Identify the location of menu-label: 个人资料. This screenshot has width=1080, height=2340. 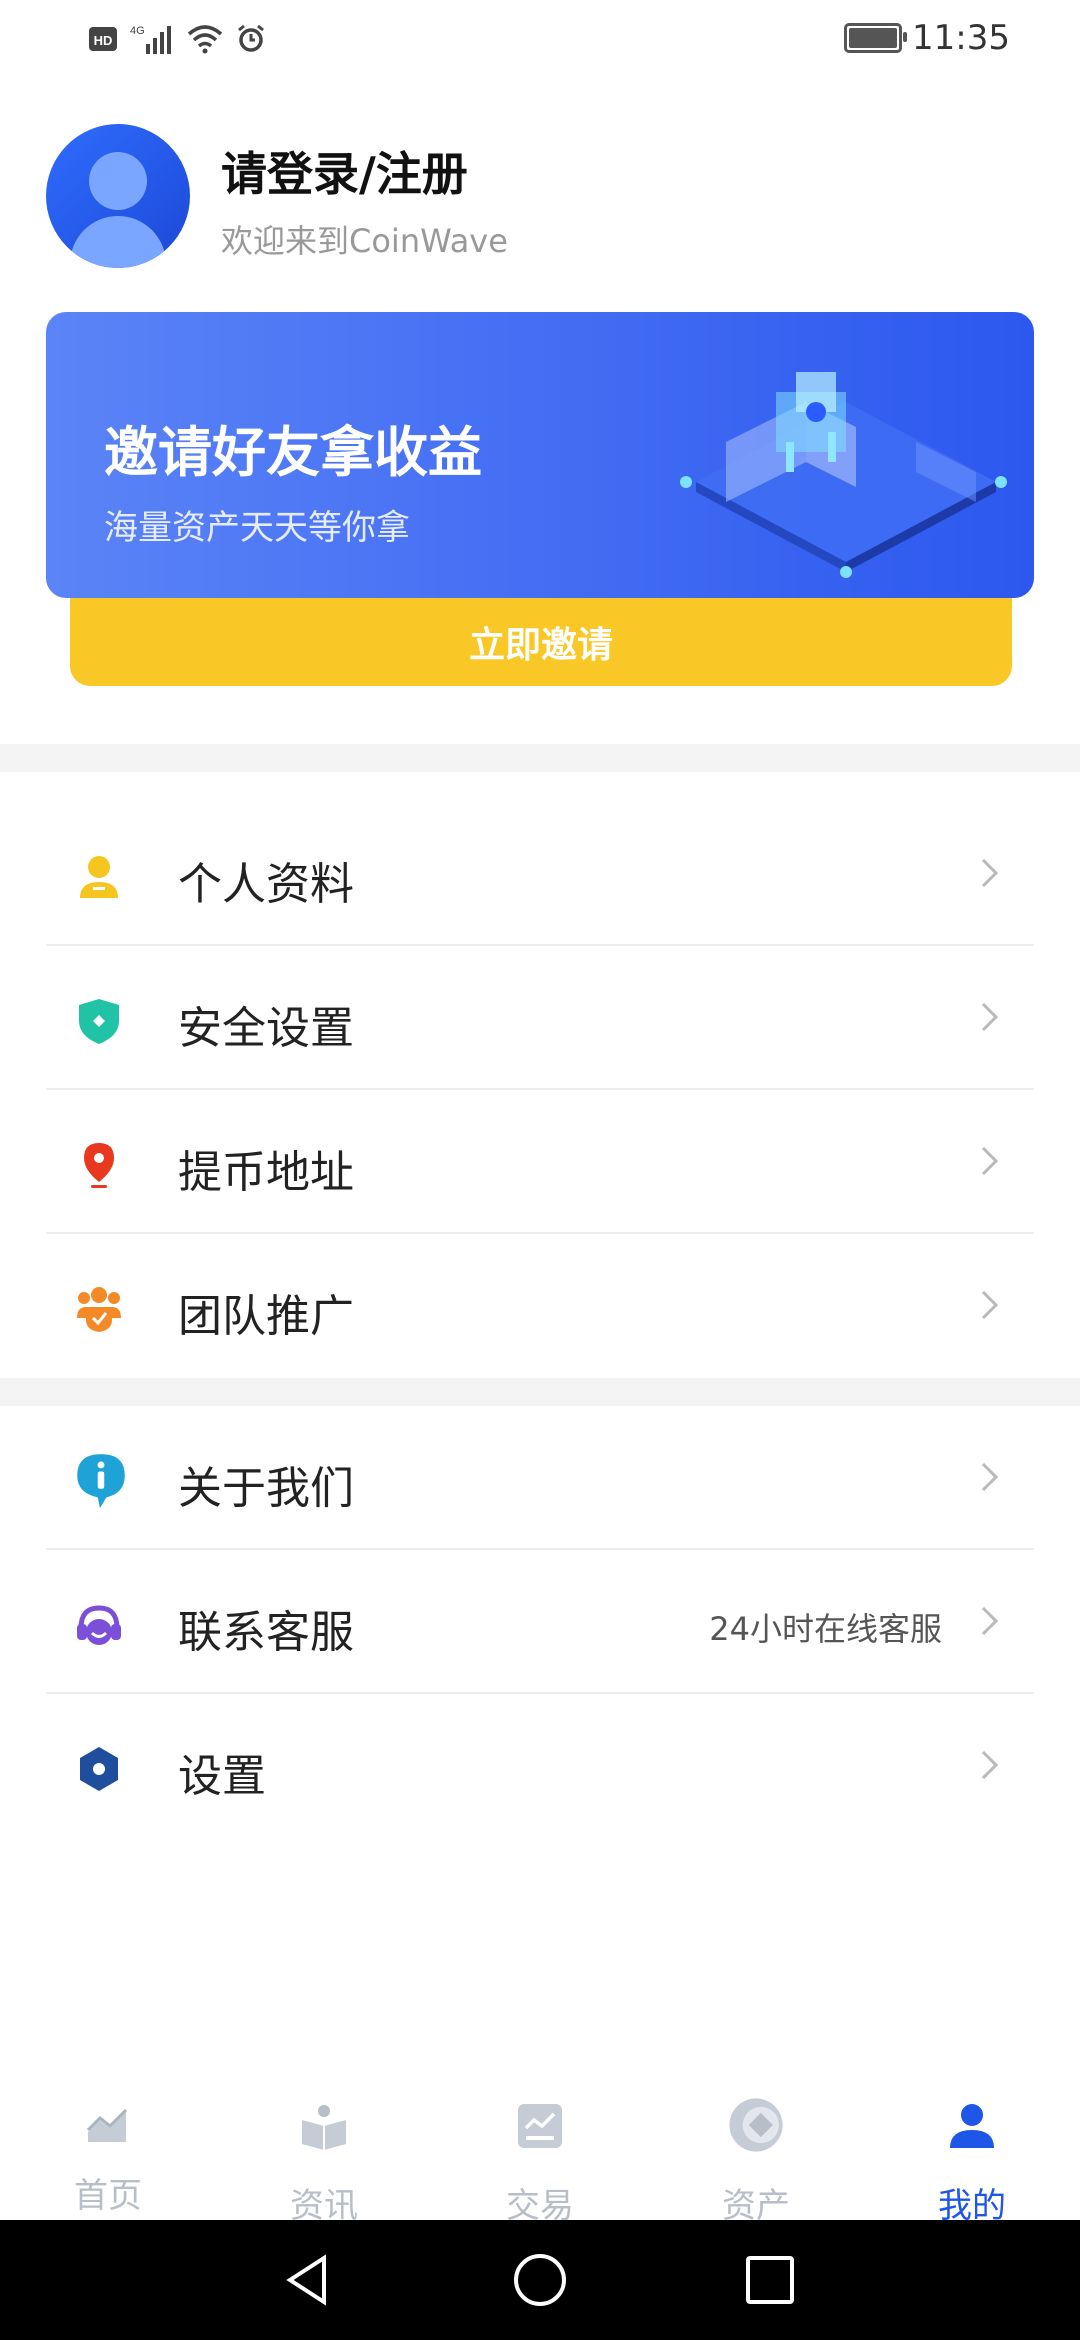
(266, 884).